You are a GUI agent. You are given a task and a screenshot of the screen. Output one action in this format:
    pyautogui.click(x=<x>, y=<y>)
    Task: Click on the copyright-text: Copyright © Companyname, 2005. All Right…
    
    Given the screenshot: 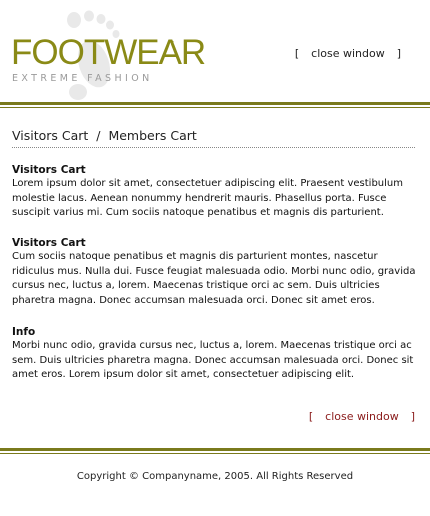 What is the action you would take?
    pyautogui.click(x=215, y=476)
    